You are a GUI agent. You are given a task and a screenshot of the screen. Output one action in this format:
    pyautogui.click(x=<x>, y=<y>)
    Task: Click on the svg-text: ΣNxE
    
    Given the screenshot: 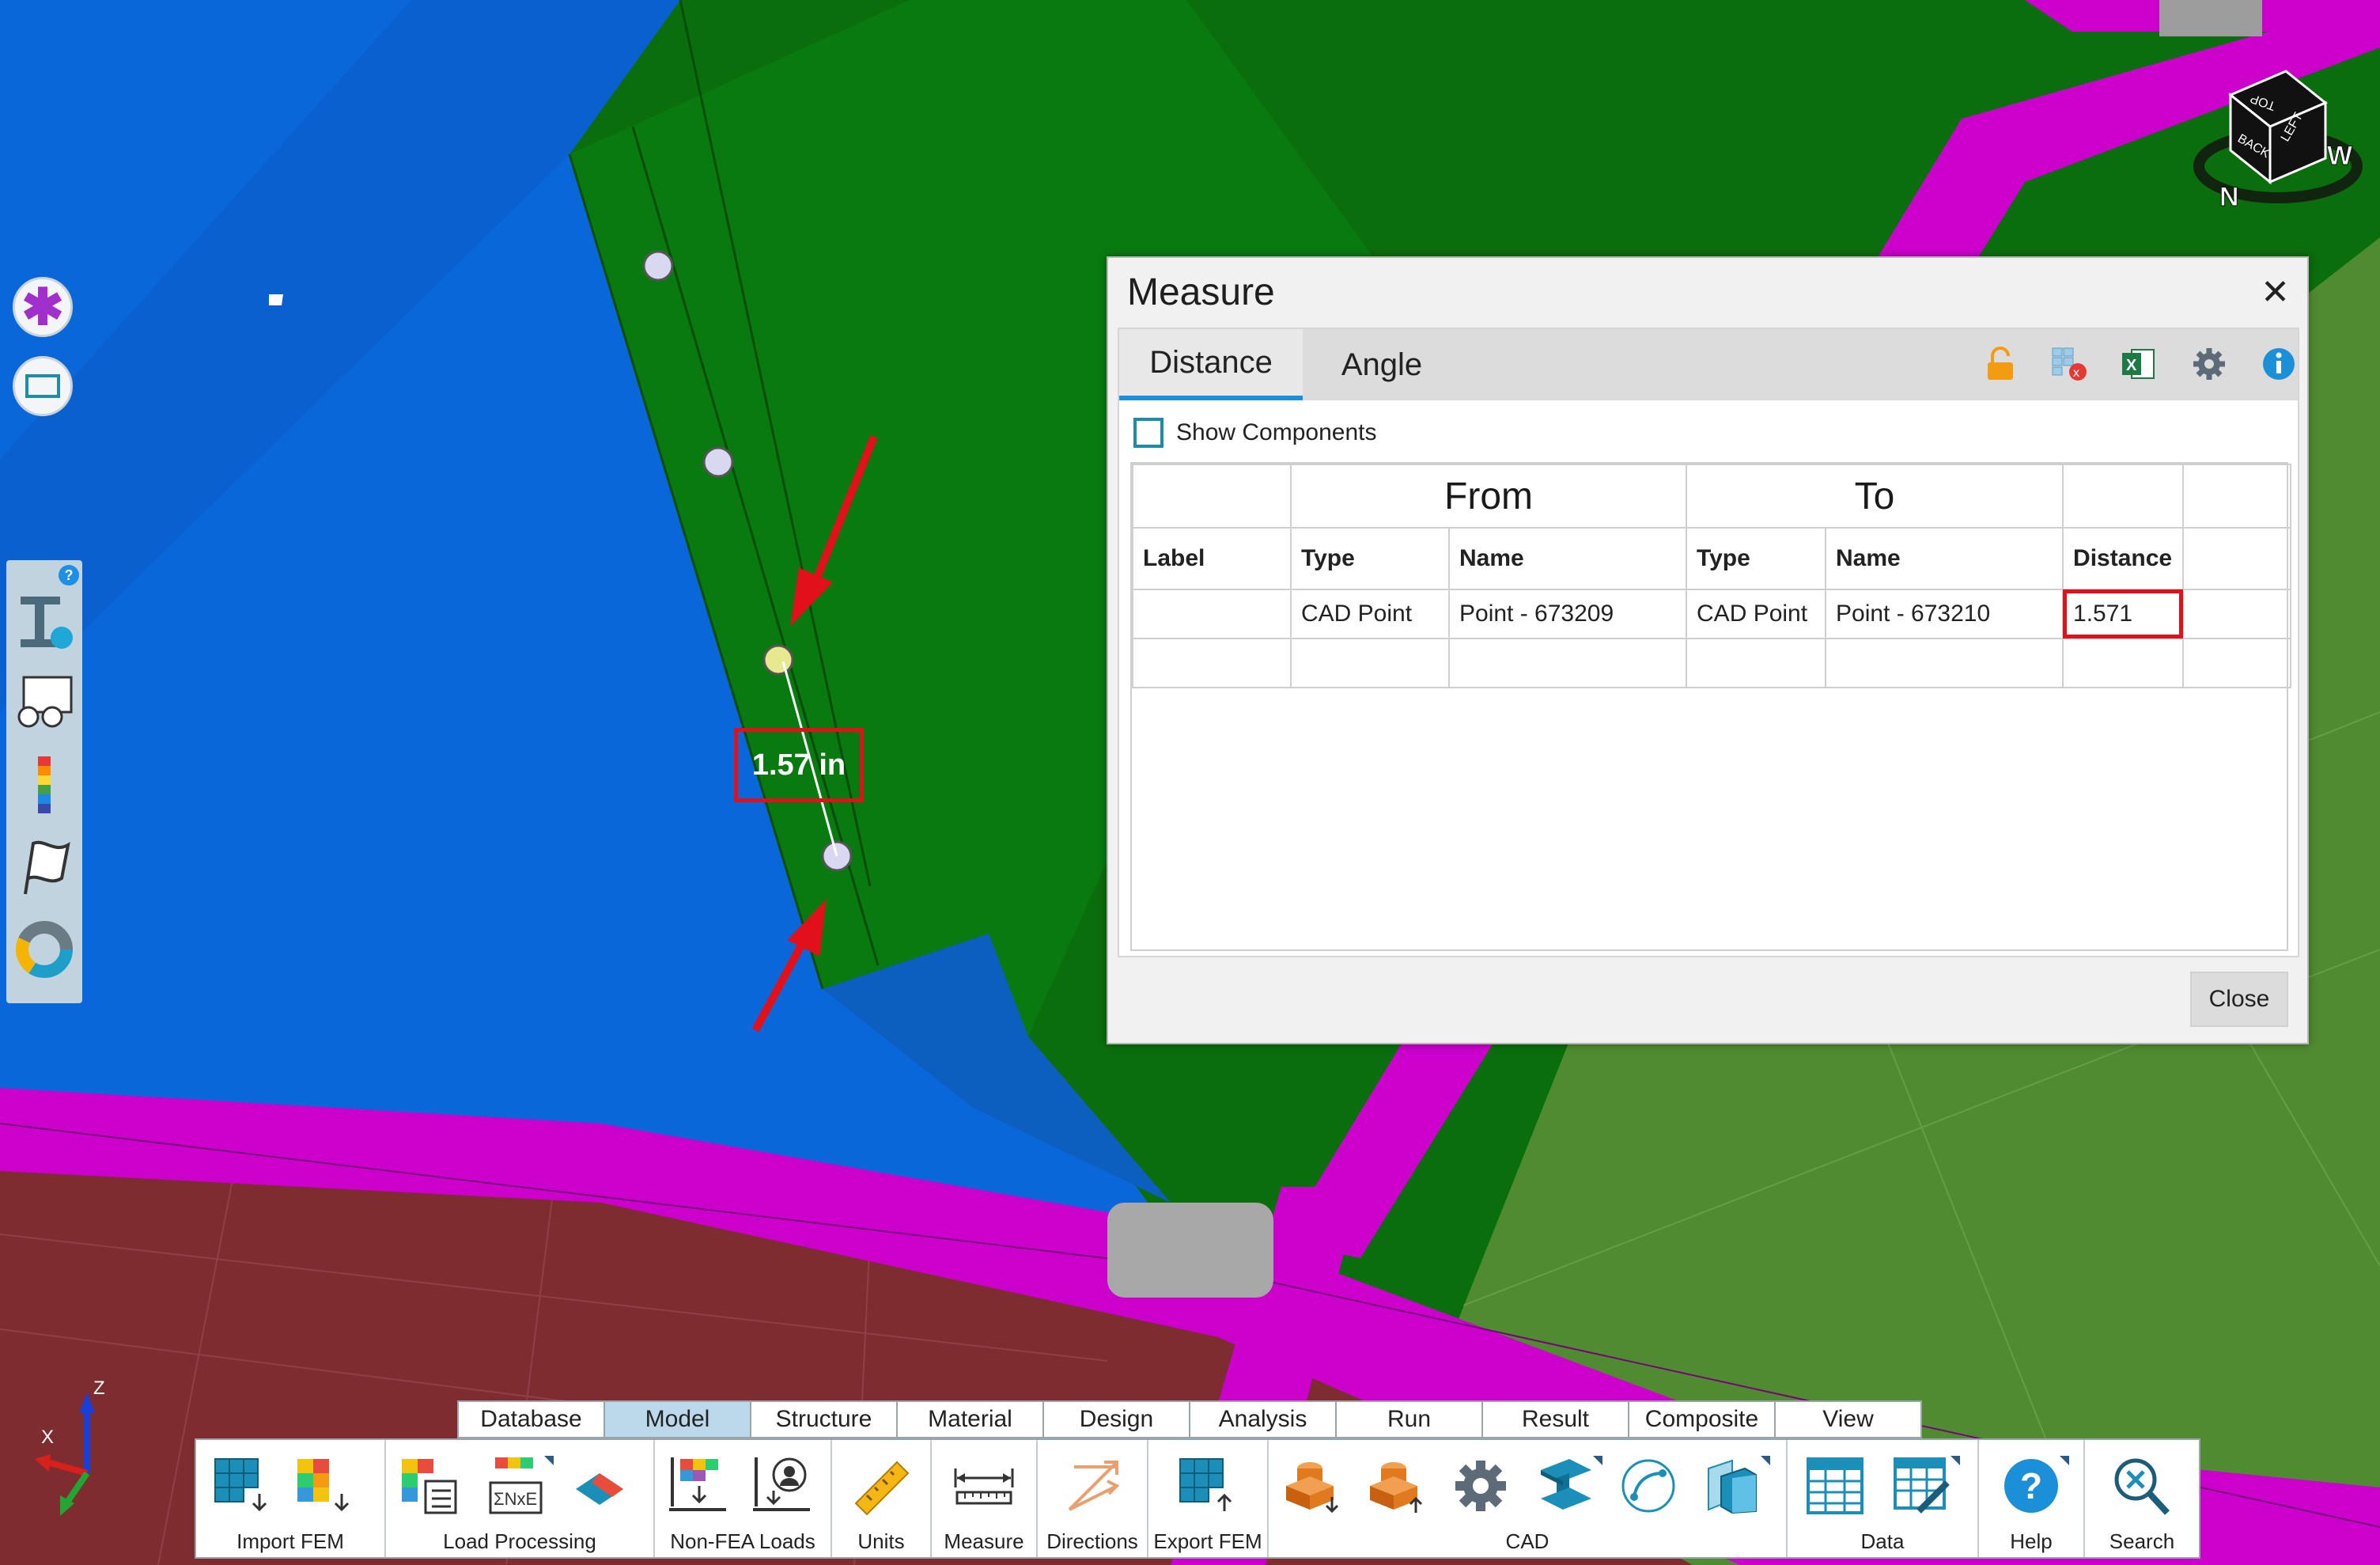 What is the action you would take?
    pyautogui.click(x=515, y=1499)
    